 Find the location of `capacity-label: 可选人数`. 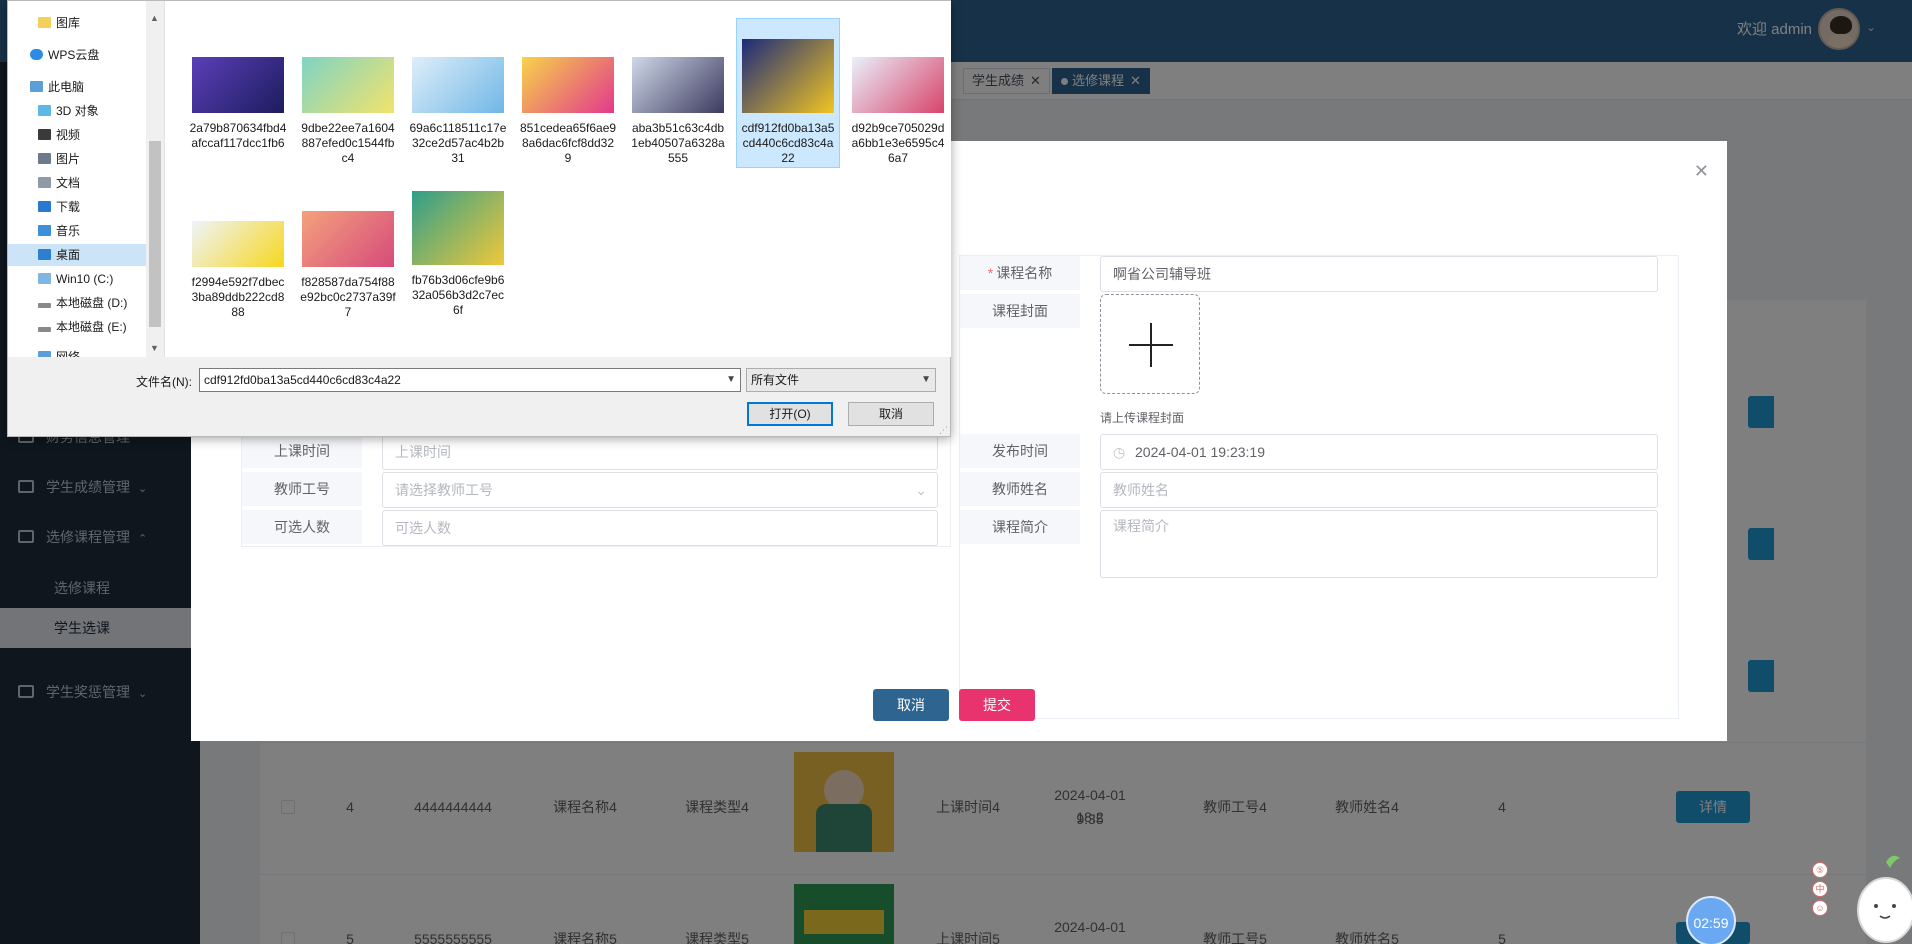

capacity-label: 可选人数 is located at coordinates (302, 527).